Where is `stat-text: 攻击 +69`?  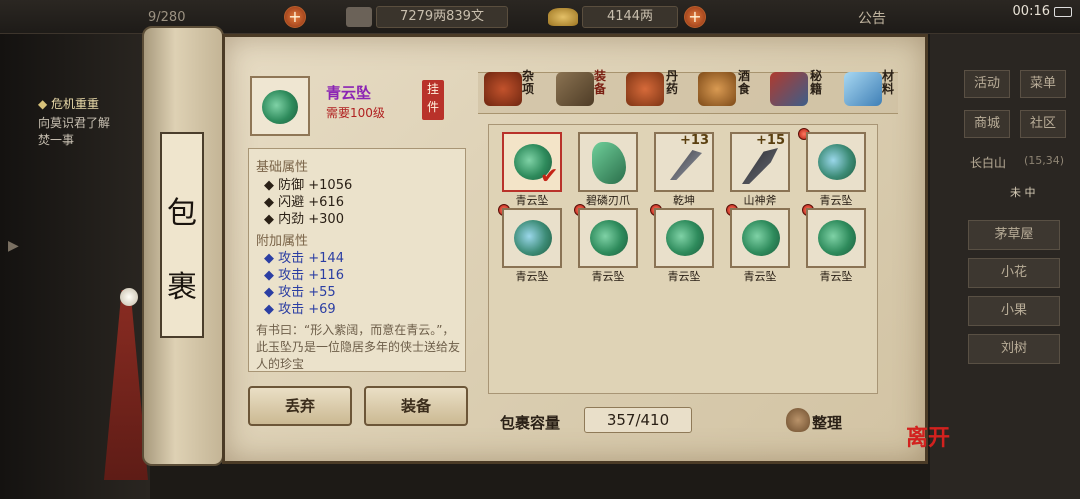 stat-text: 攻击 +69 is located at coordinates (307, 309).